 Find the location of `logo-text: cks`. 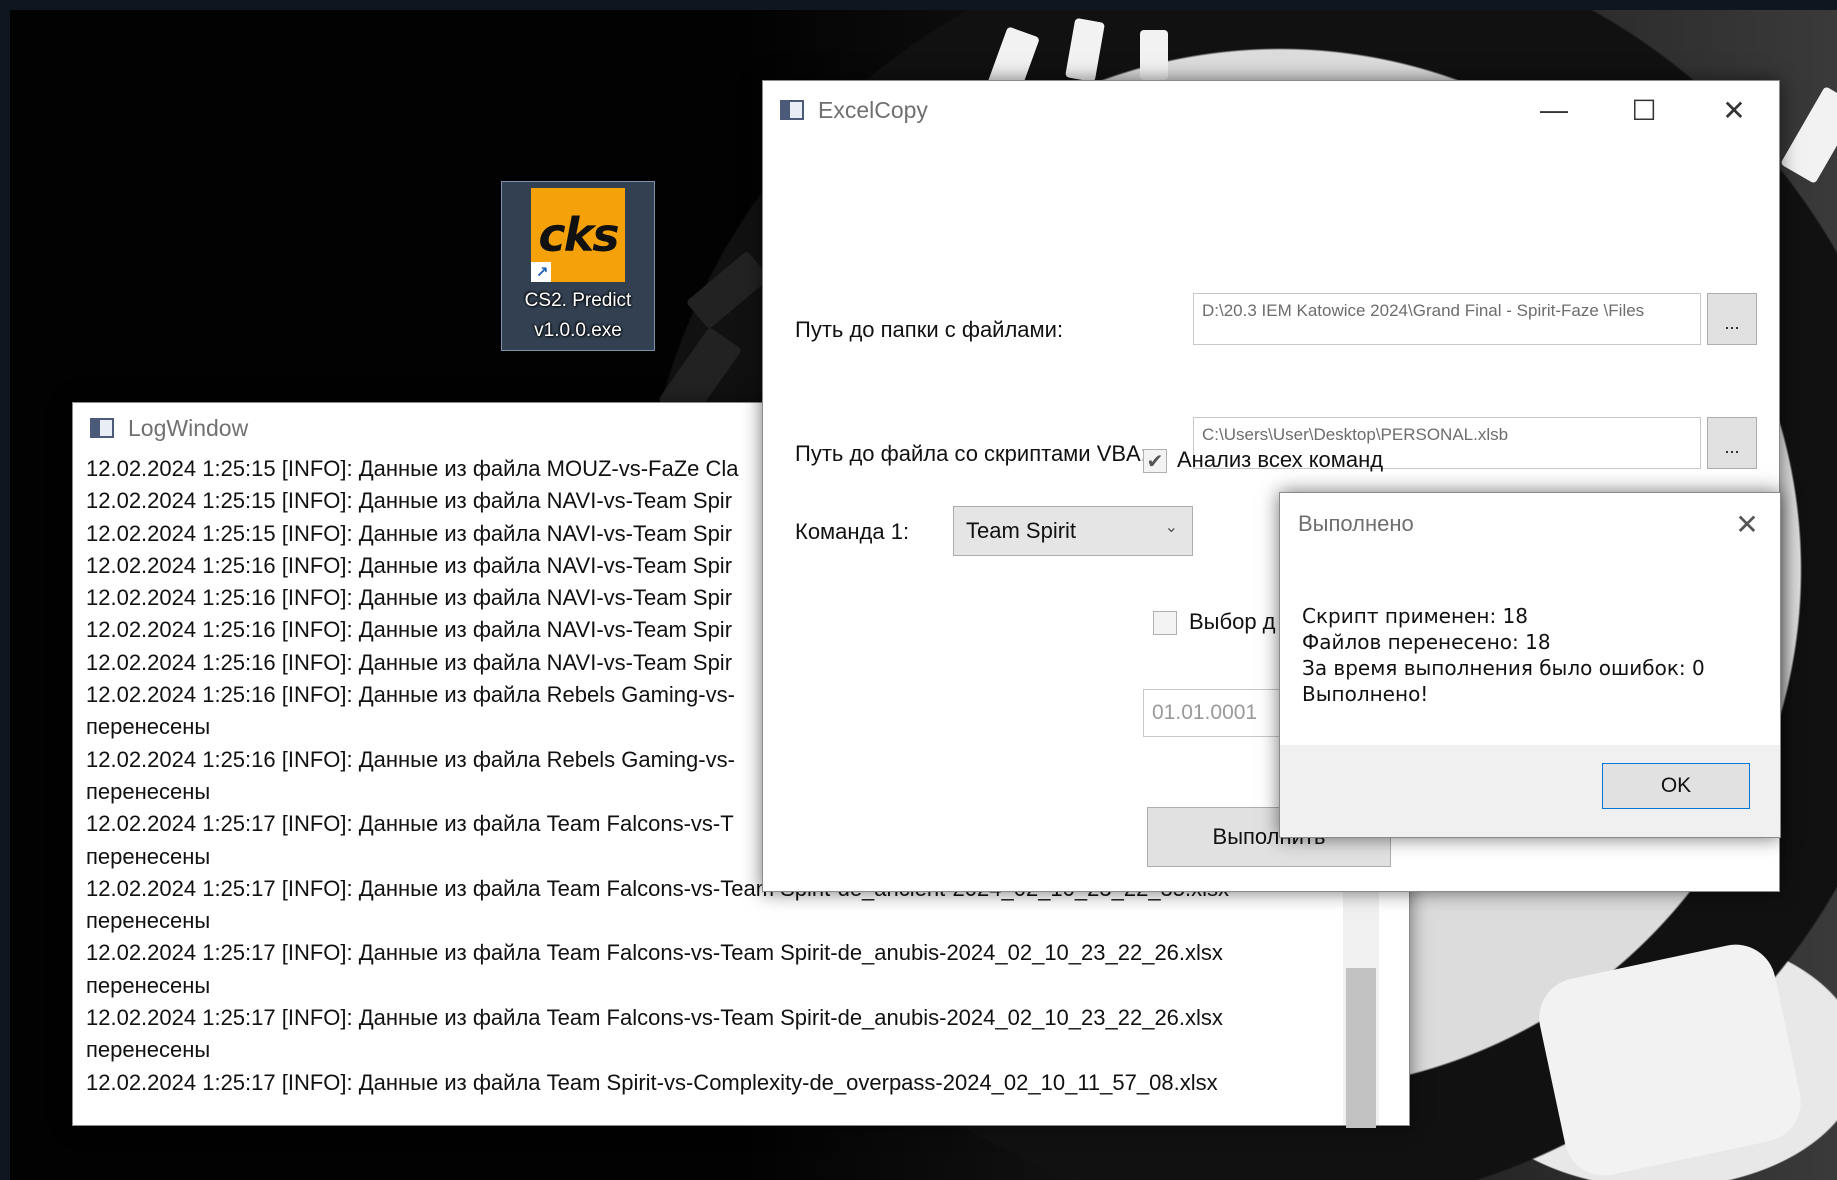

logo-text: cks is located at coordinates (578, 235).